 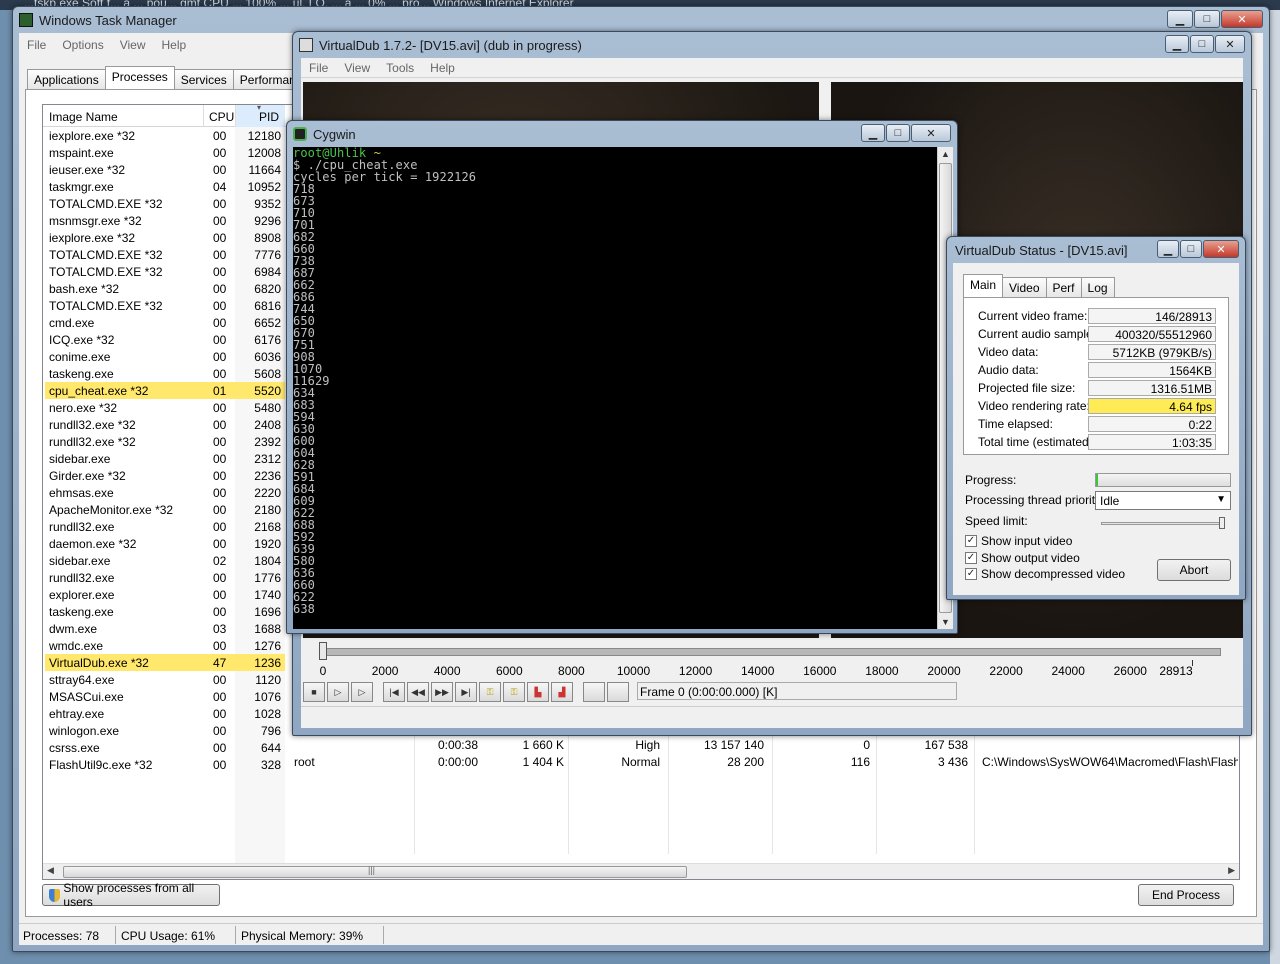 What do you see at coordinates (568, 795) in the screenshot?
I see `column-line` at bounding box center [568, 795].